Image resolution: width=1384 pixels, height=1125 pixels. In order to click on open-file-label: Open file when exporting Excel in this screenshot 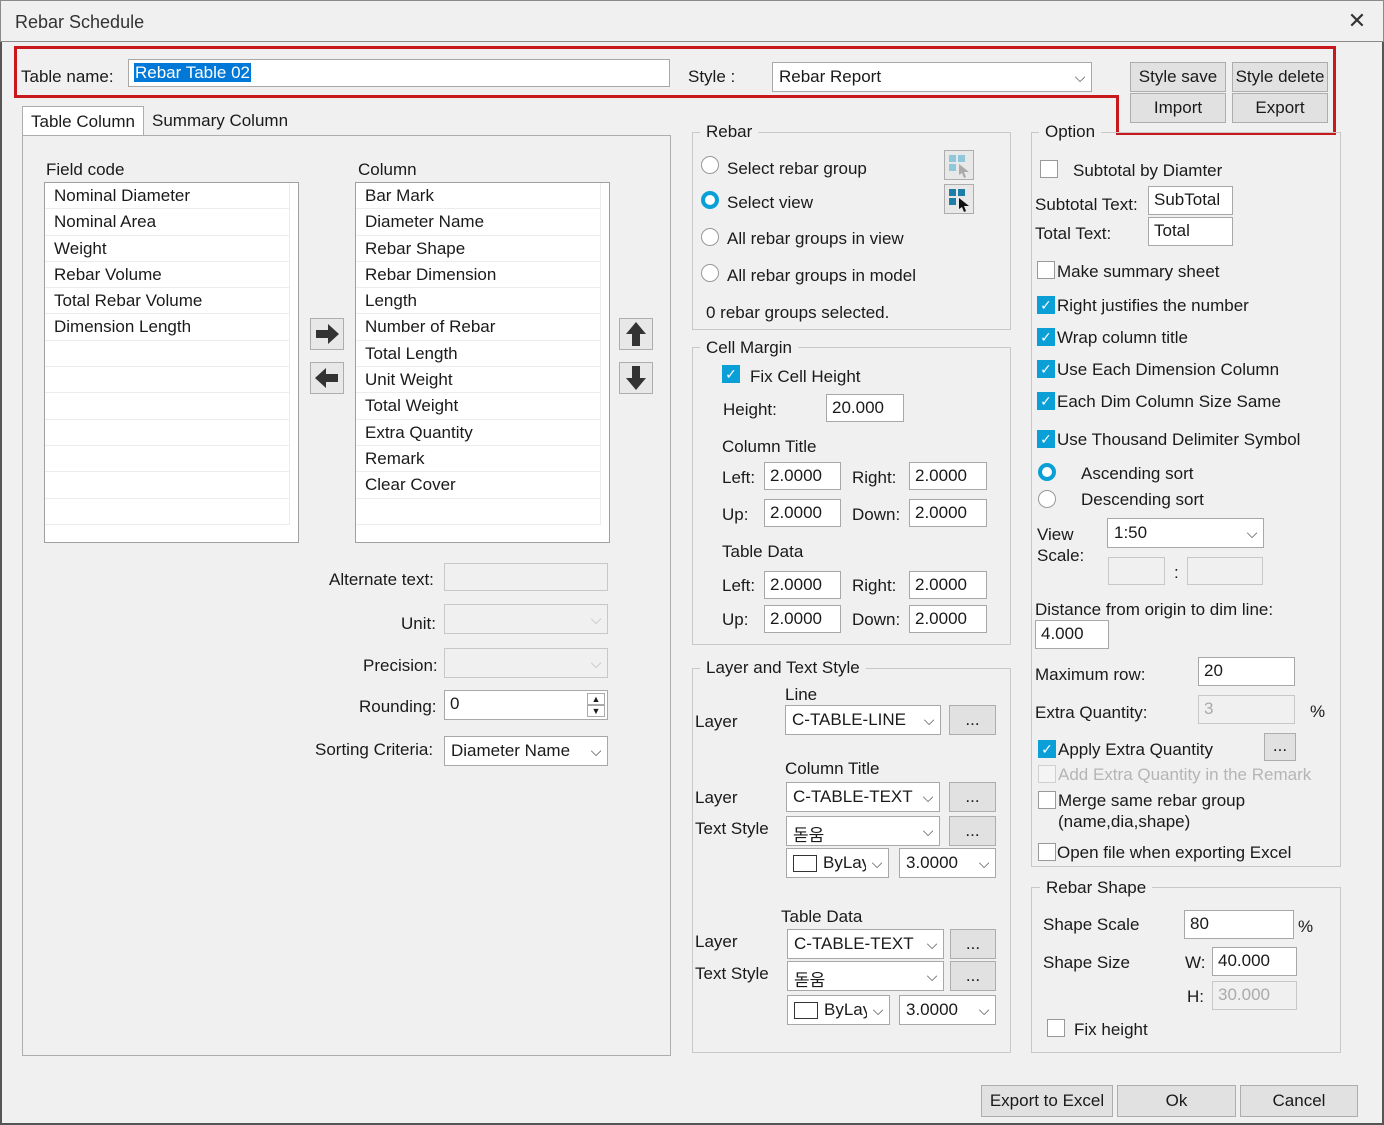, I will do `click(1174, 852)`.